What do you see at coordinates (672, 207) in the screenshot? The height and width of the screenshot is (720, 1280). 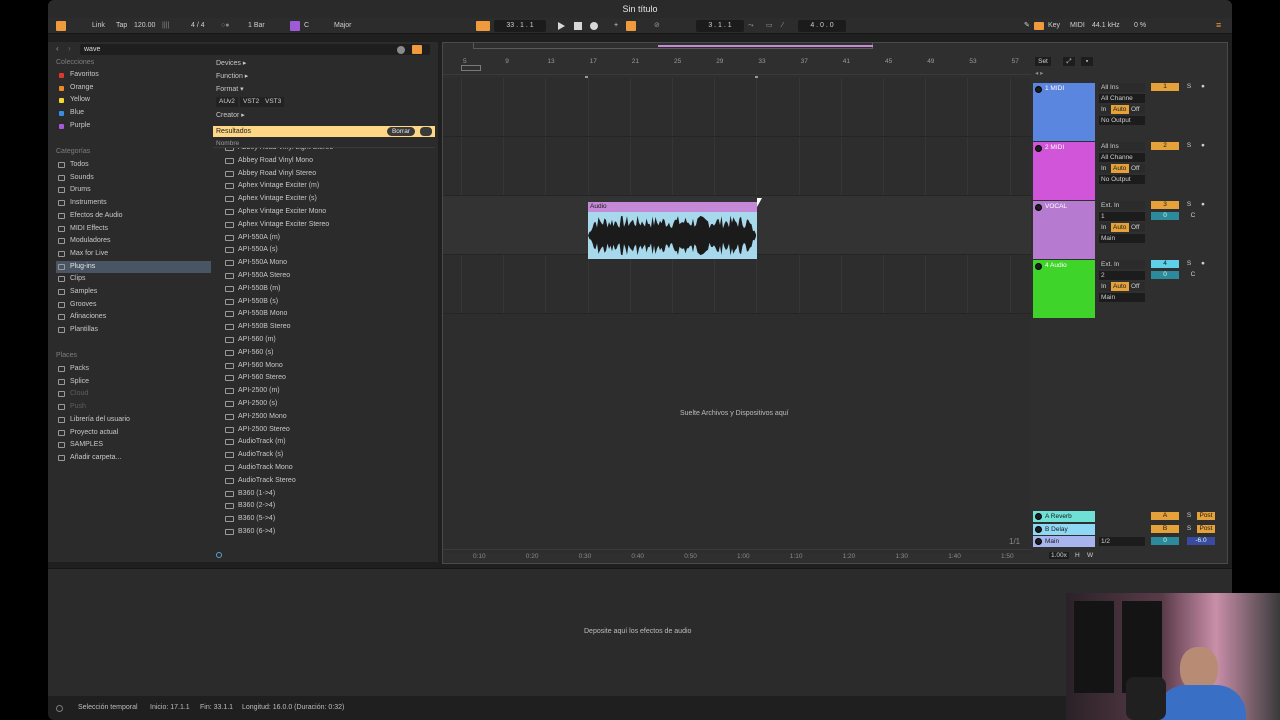 I see `audio-clip-header: Audio` at bounding box center [672, 207].